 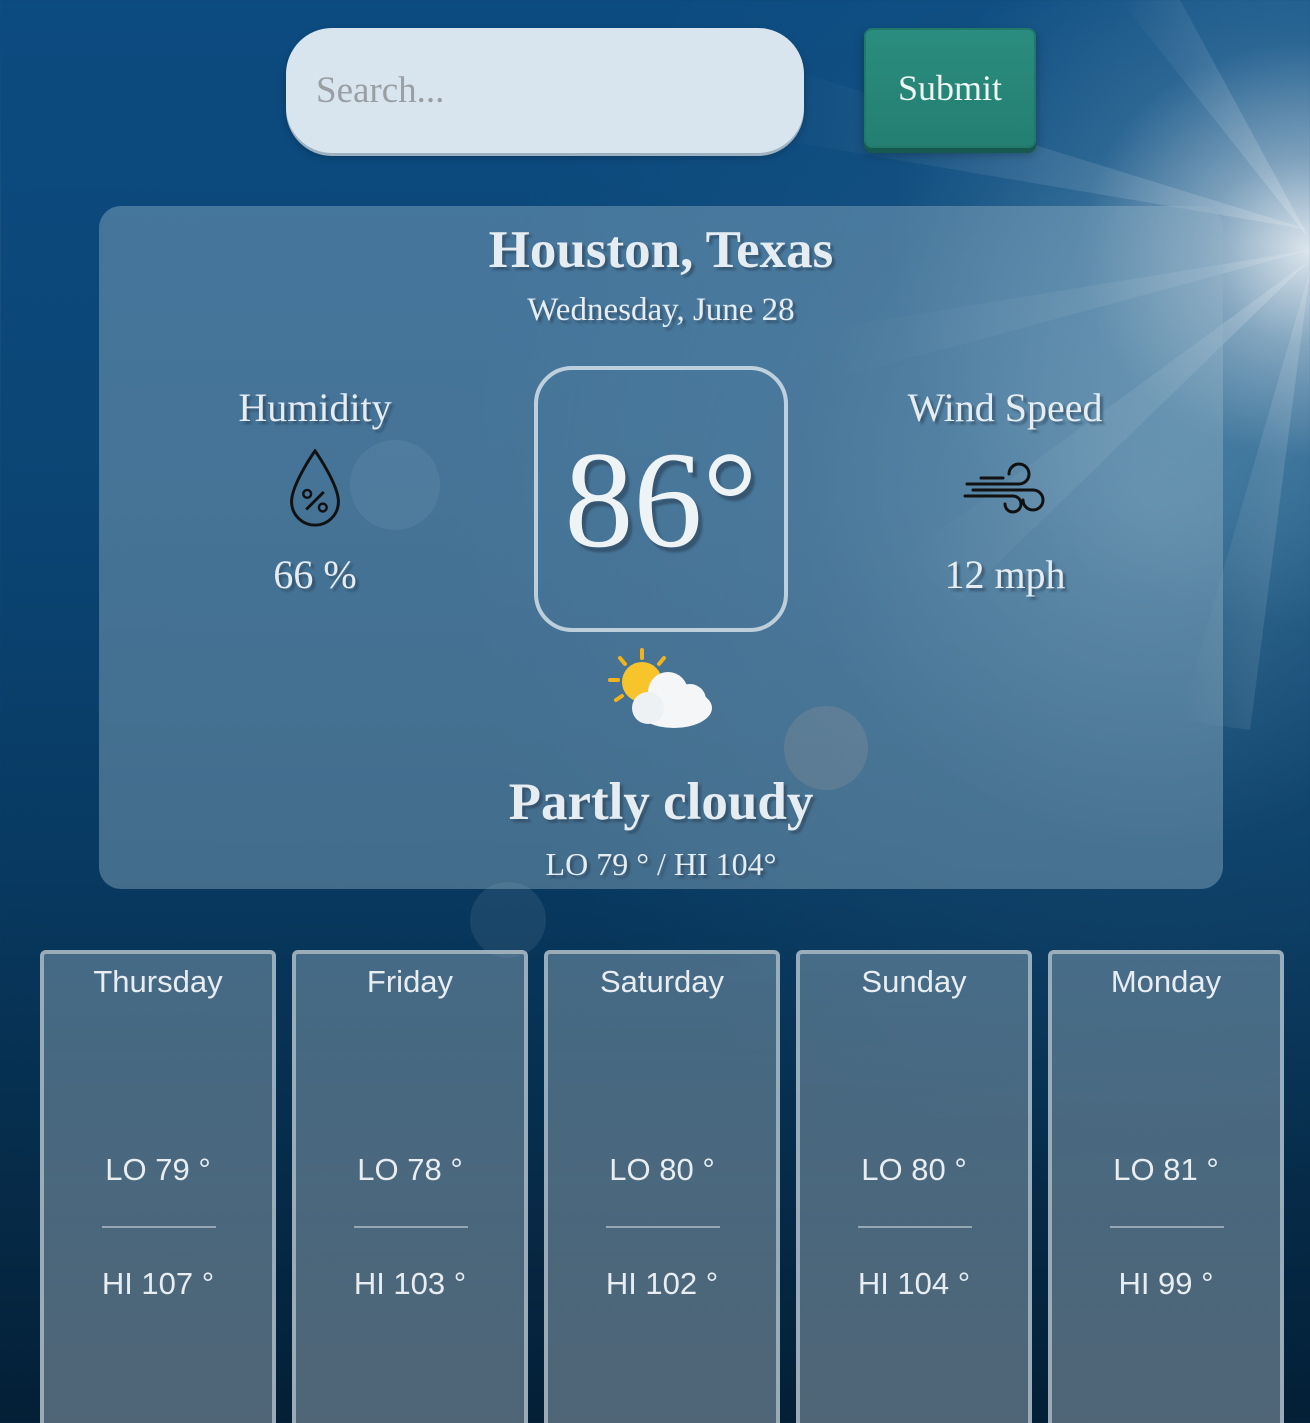 I want to click on forecast-hi: HI 103 °, so click(x=410, y=1283).